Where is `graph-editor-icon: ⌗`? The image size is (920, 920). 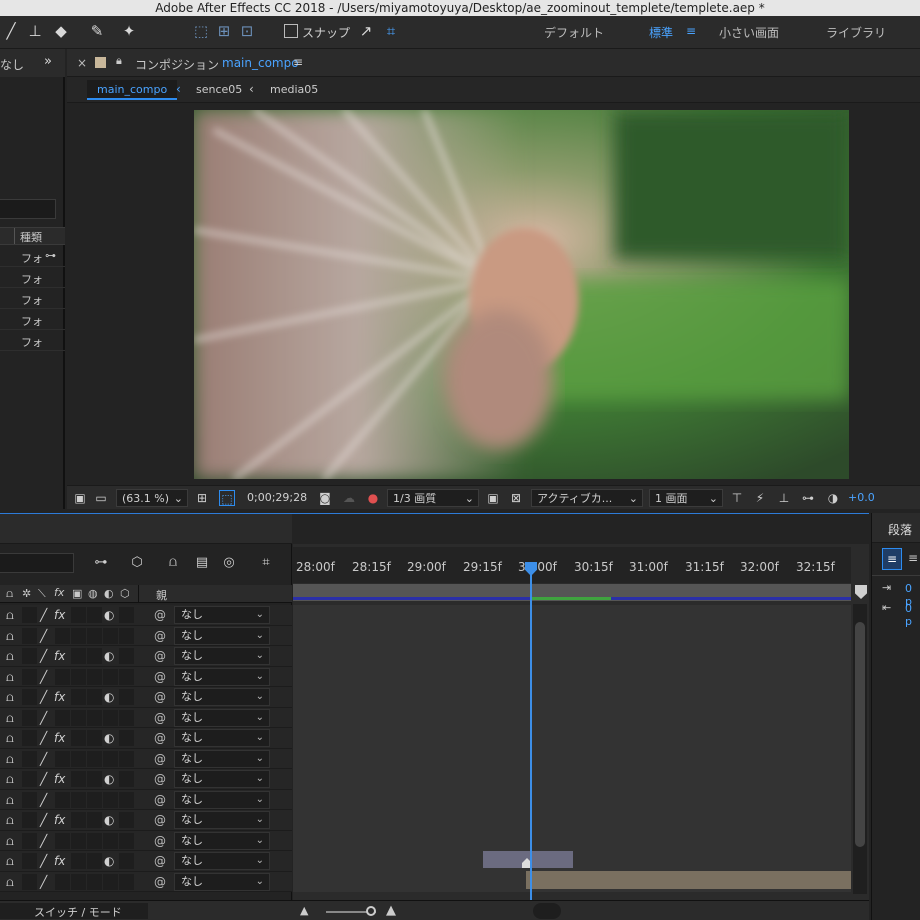
graph-editor-icon: ⌗ is located at coordinates (266, 563).